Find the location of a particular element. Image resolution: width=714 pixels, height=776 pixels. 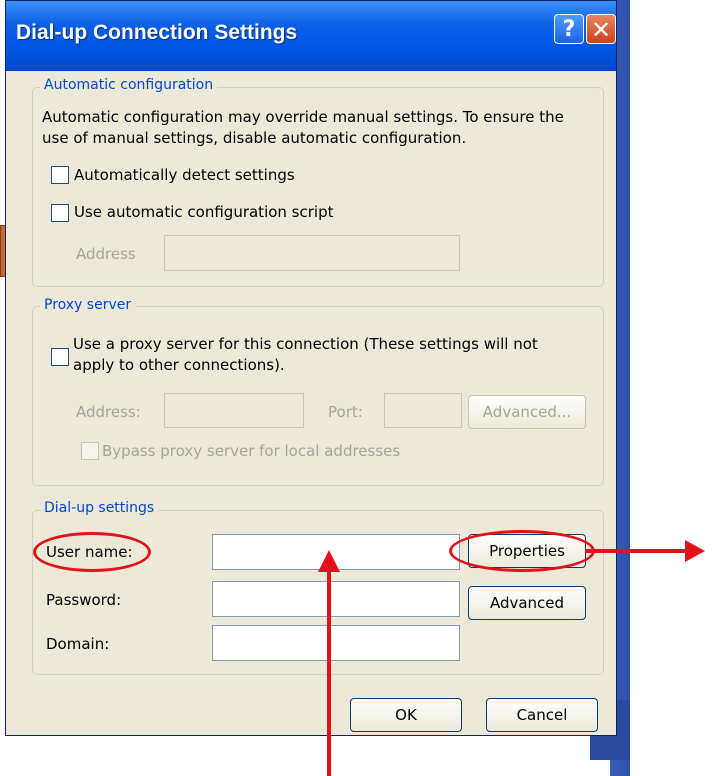

proxy-server-legend: Proxy server is located at coordinates (88, 305).